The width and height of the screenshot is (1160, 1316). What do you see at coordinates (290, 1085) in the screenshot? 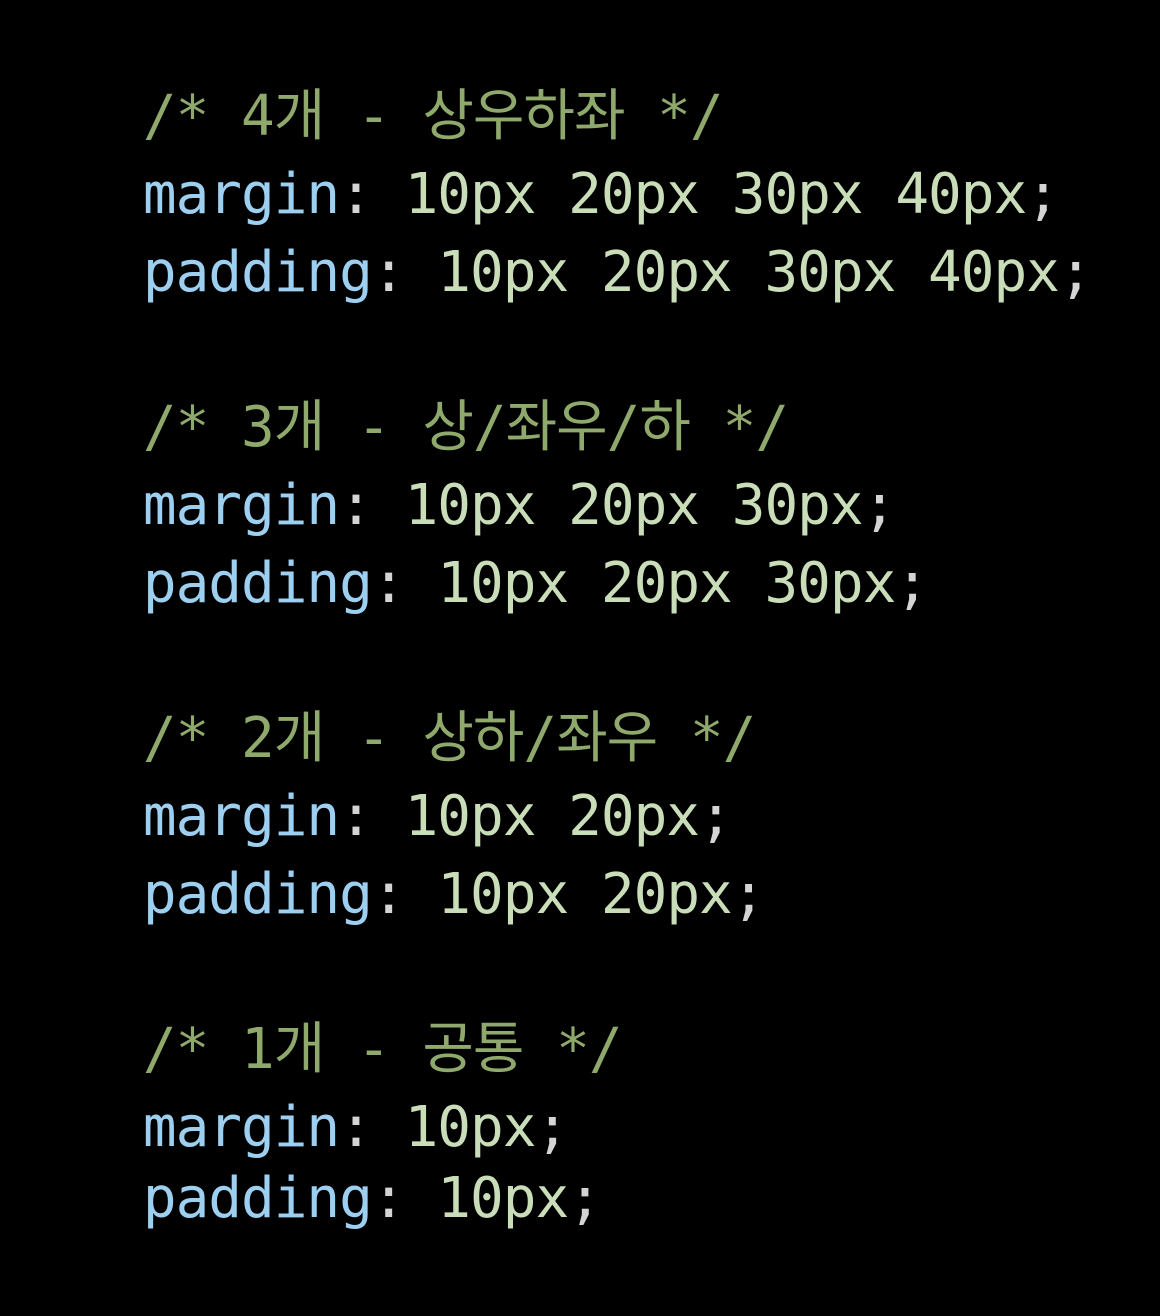
I see `code-line-margin-1: margin: 10px;` at bounding box center [290, 1085].